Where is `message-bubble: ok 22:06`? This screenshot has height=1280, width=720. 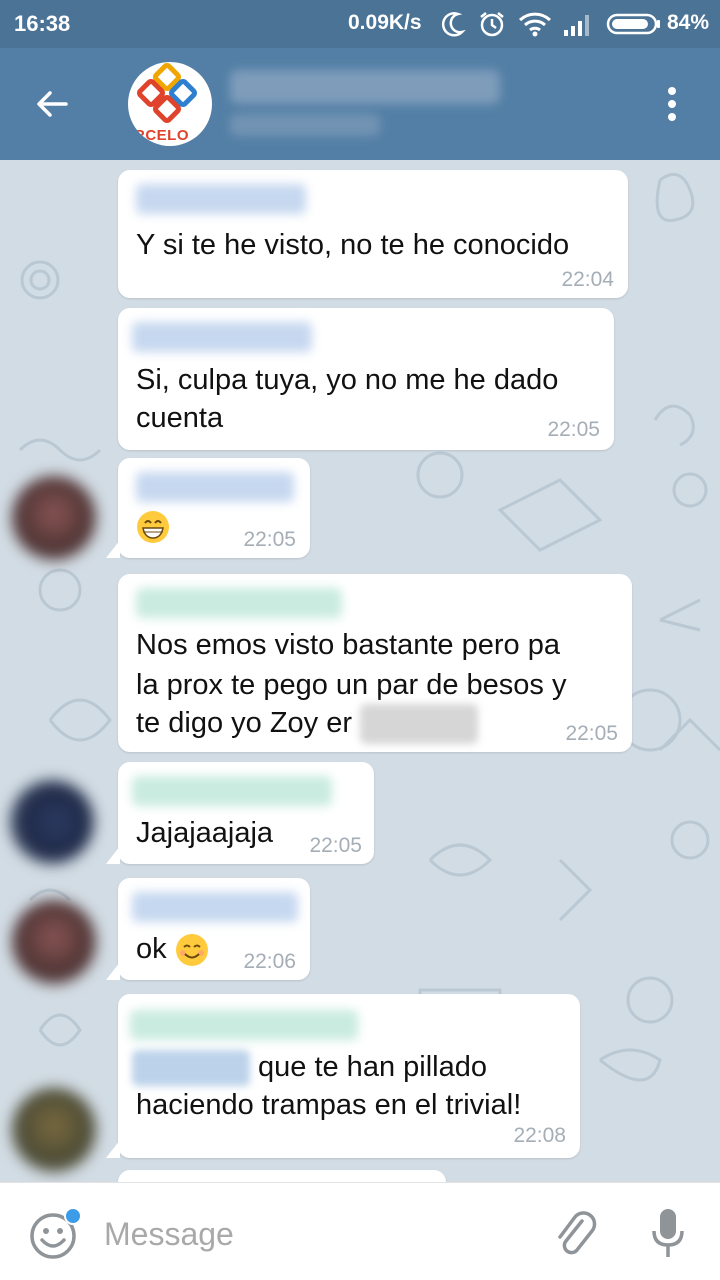 message-bubble: ok 22:06 is located at coordinates (208, 929).